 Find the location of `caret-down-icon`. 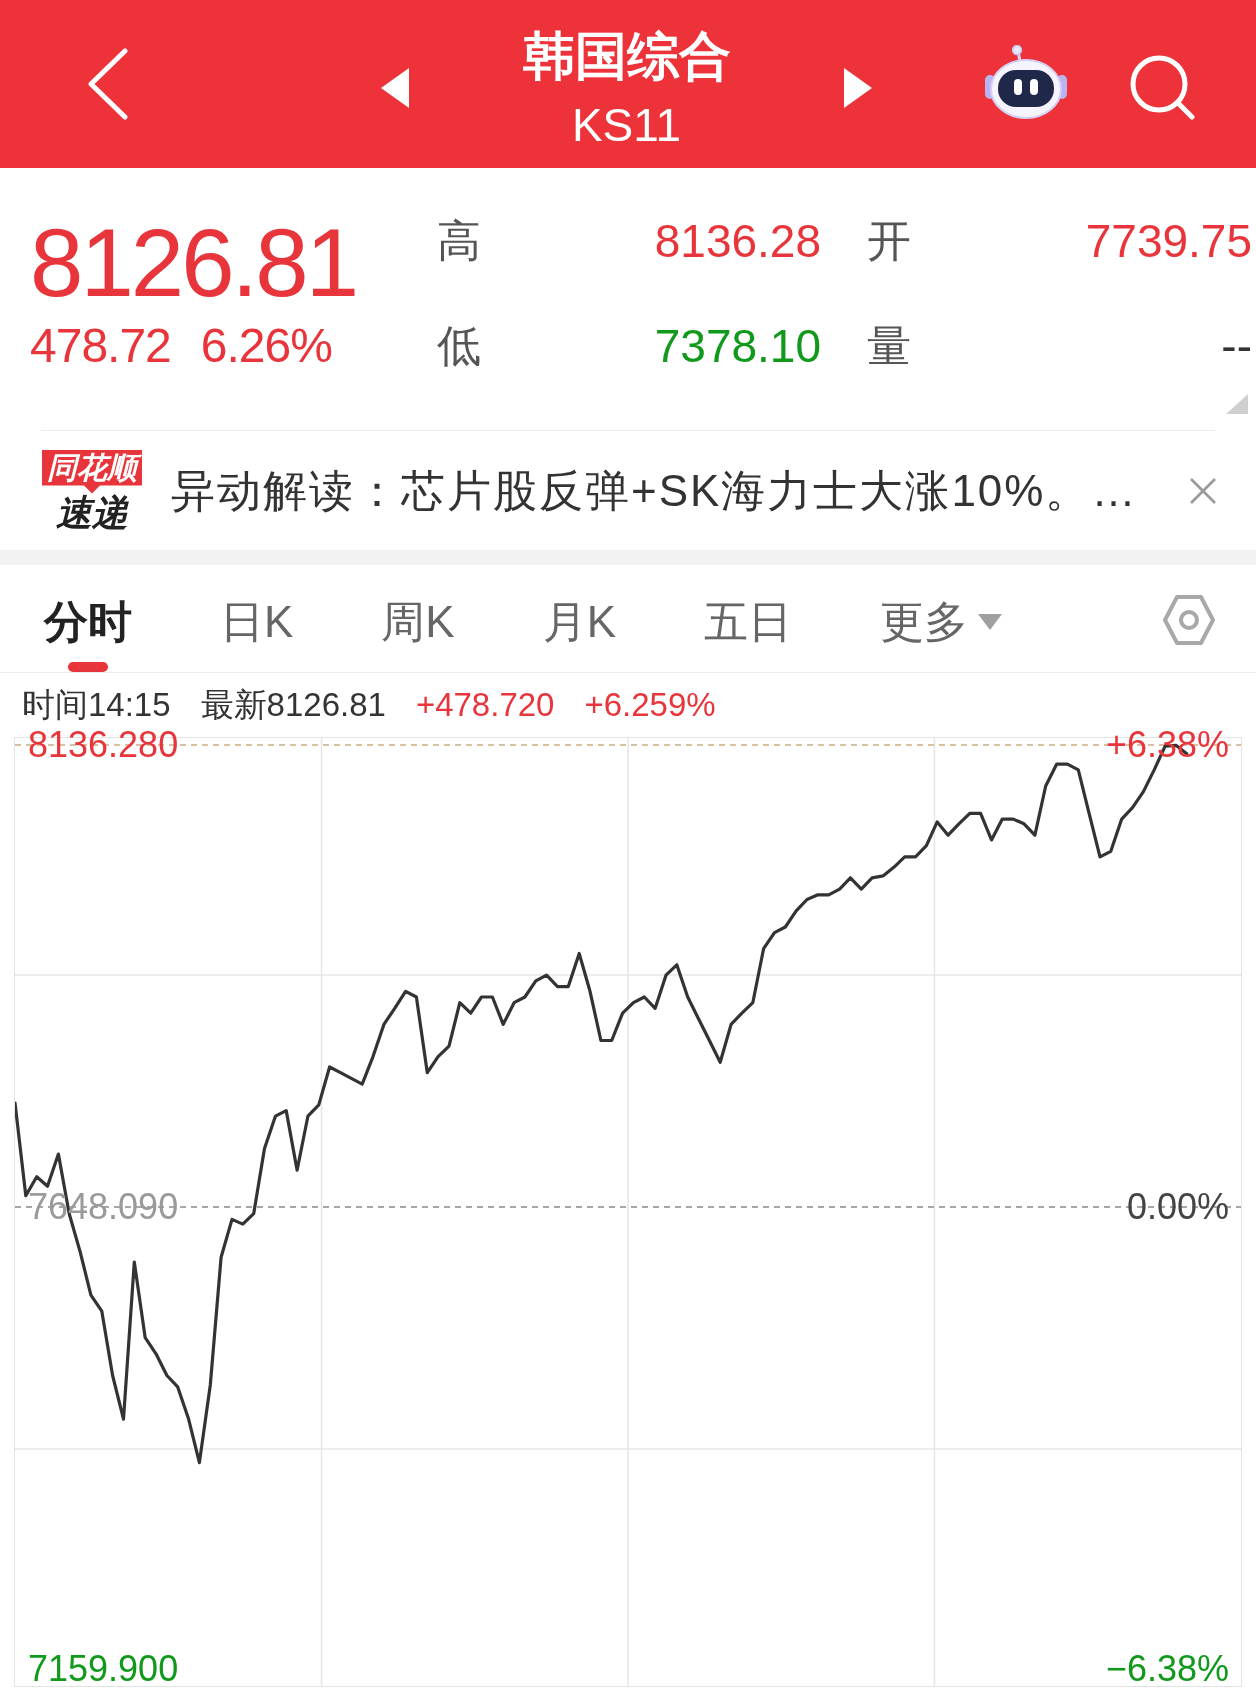

caret-down-icon is located at coordinates (990, 622).